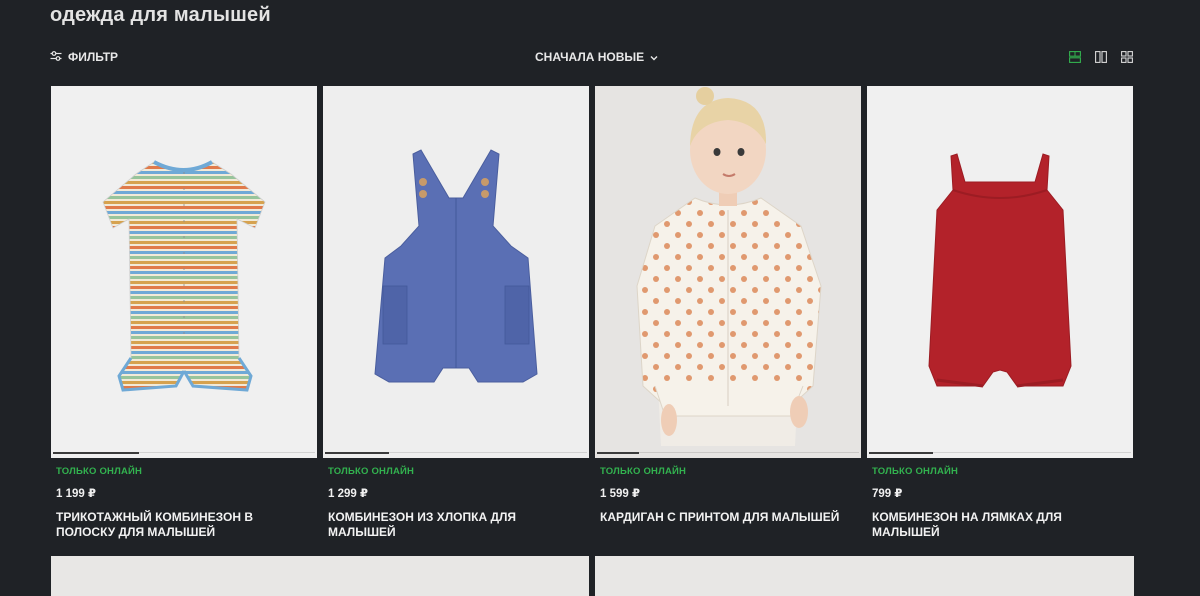  I want to click on view-two-columns-icon, so click(1101, 57).